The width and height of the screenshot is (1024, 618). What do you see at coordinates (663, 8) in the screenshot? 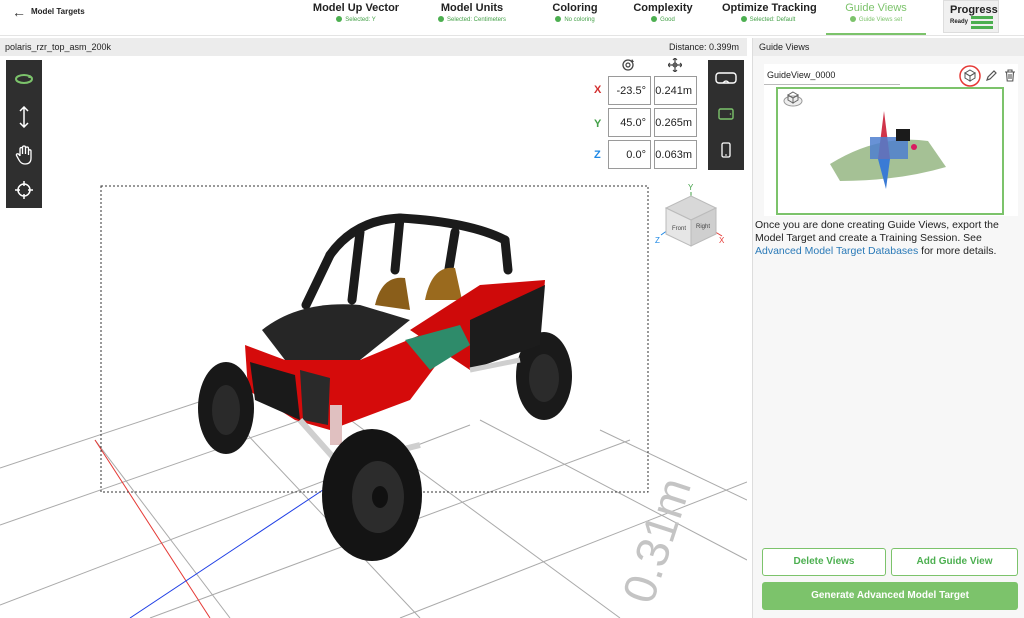
I see `step-label: Complexity` at bounding box center [663, 8].